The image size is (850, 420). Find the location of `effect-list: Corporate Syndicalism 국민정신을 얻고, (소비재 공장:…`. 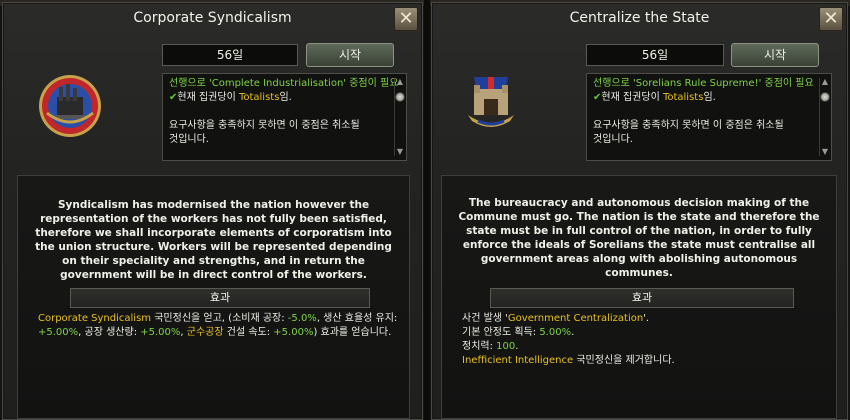

effect-list: Corporate Syndicalism 국민정신을 얻고, (소비재 공장:… is located at coordinates (218, 325).